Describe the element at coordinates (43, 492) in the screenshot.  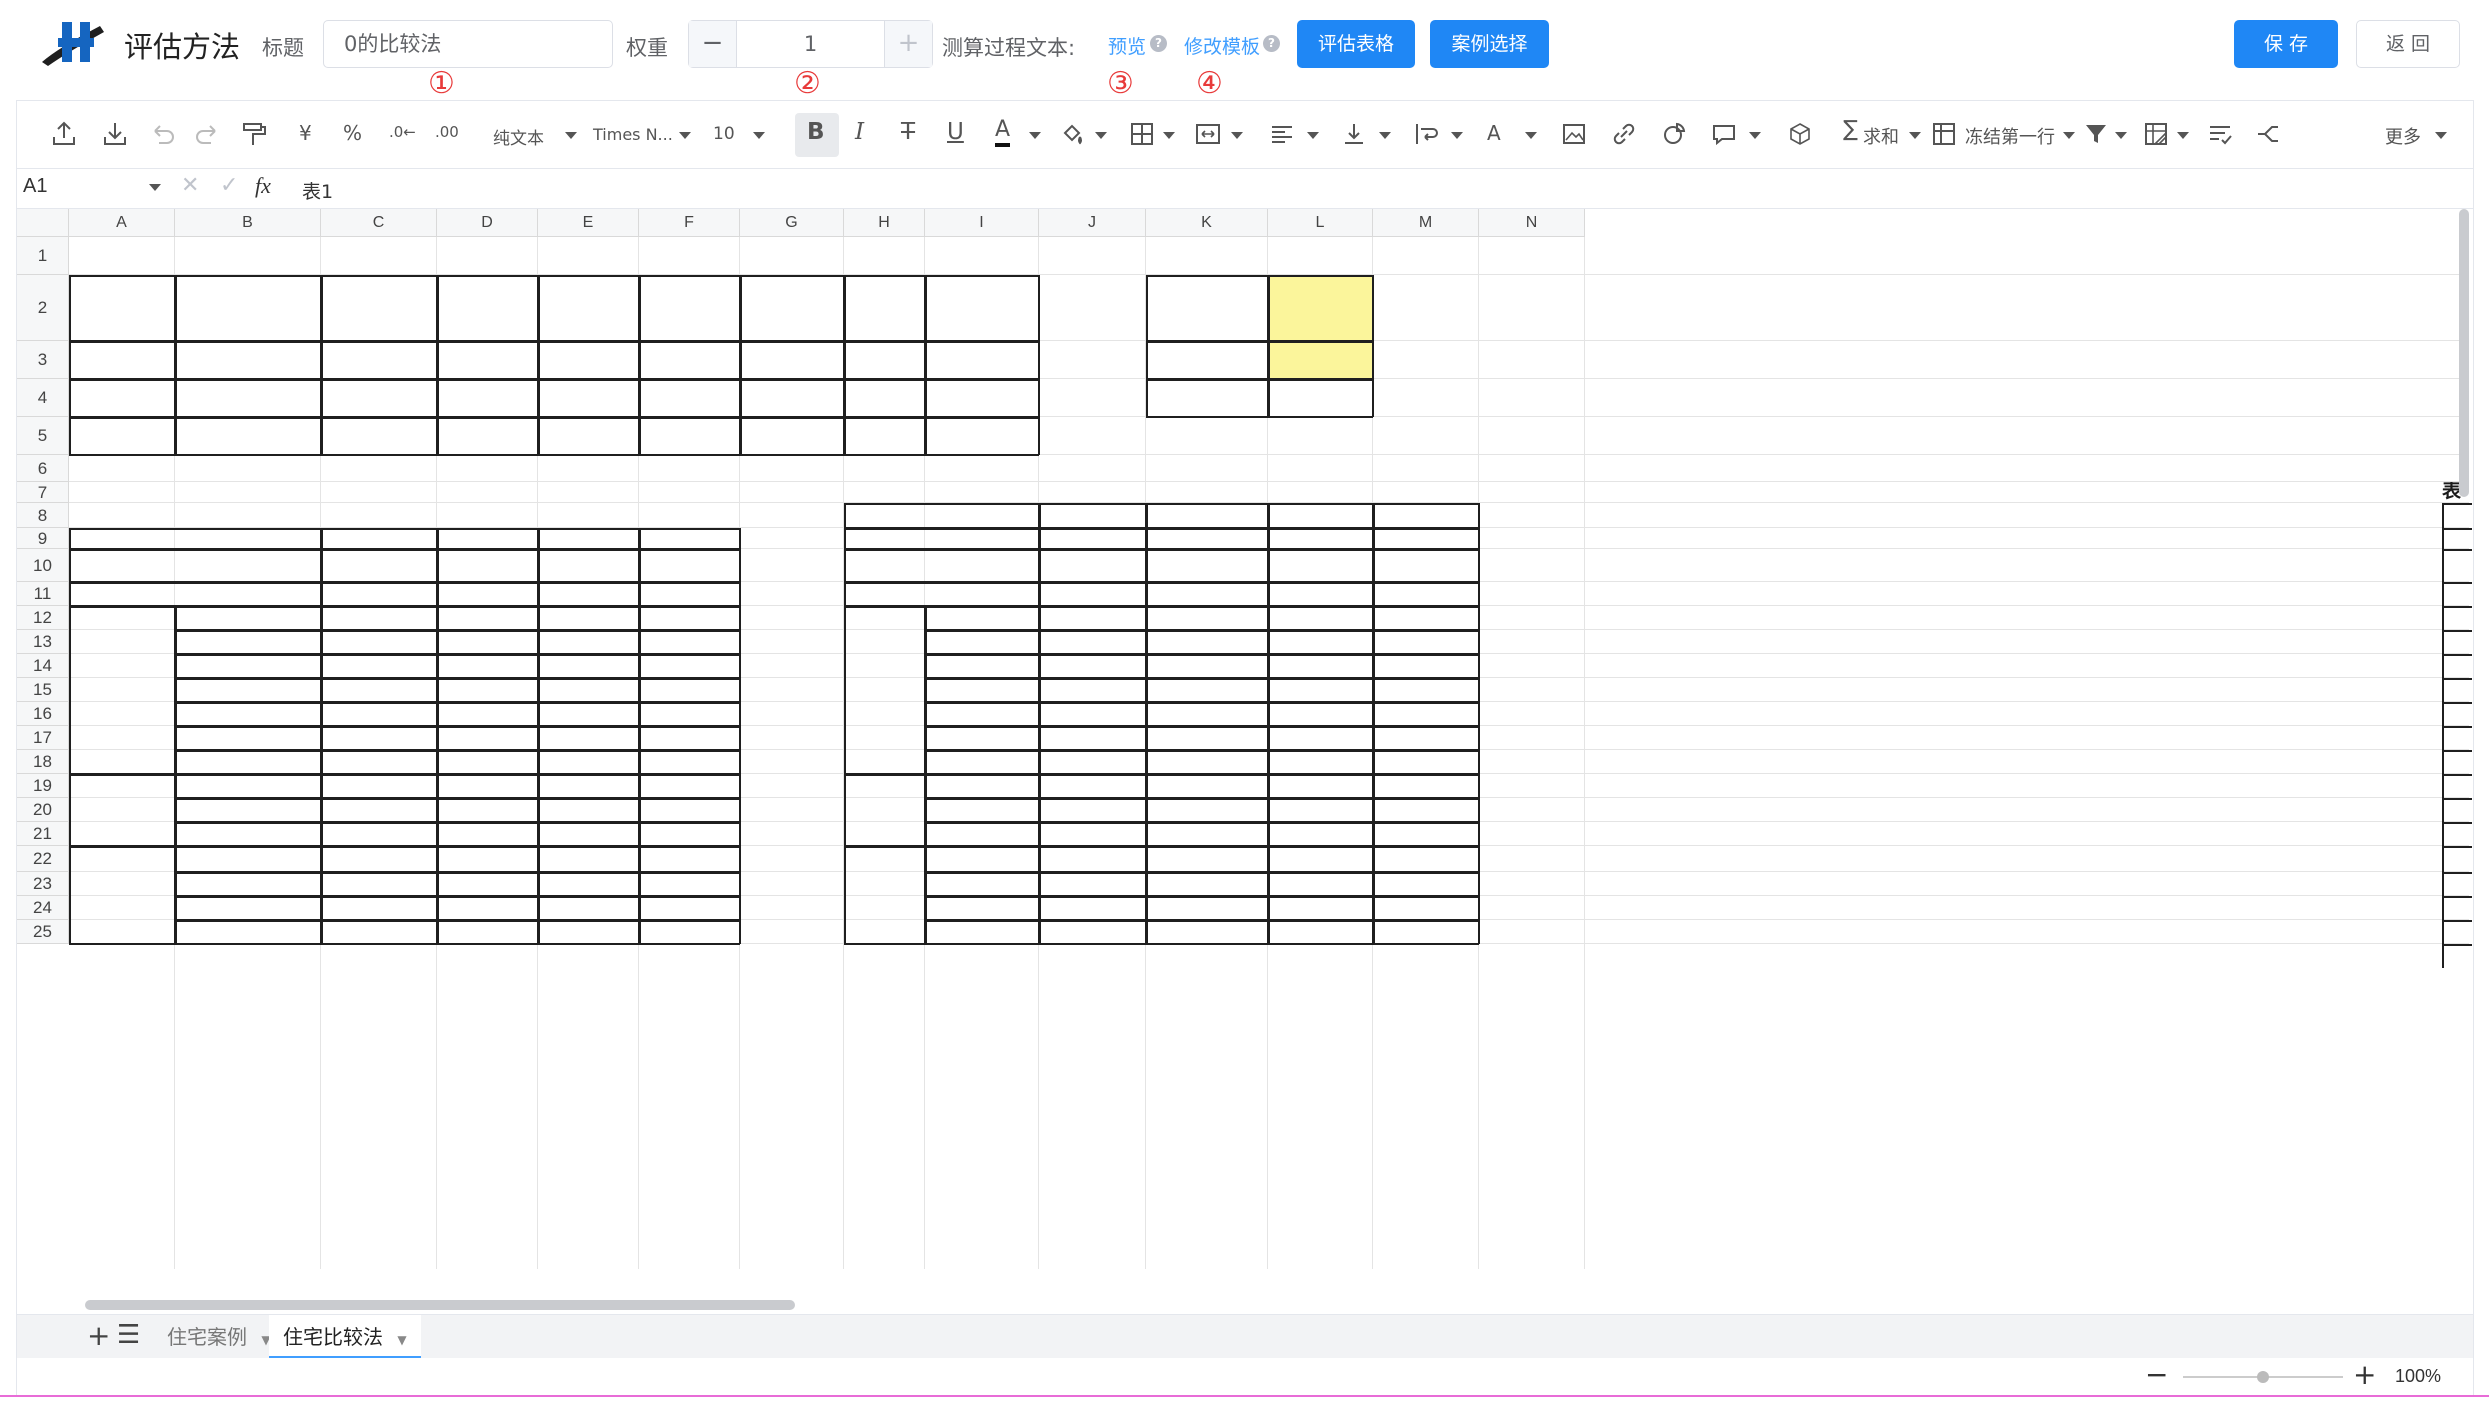
I see `row-header: 7` at that location.